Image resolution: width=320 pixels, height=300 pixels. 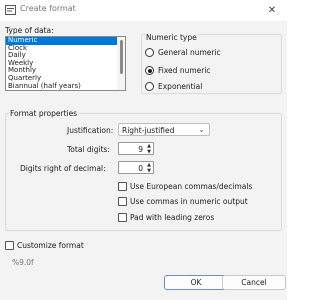 What do you see at coordinates (140, 168) in the screenshot?
I see `digits-right-value: 0` at bounding box center [140, 168].